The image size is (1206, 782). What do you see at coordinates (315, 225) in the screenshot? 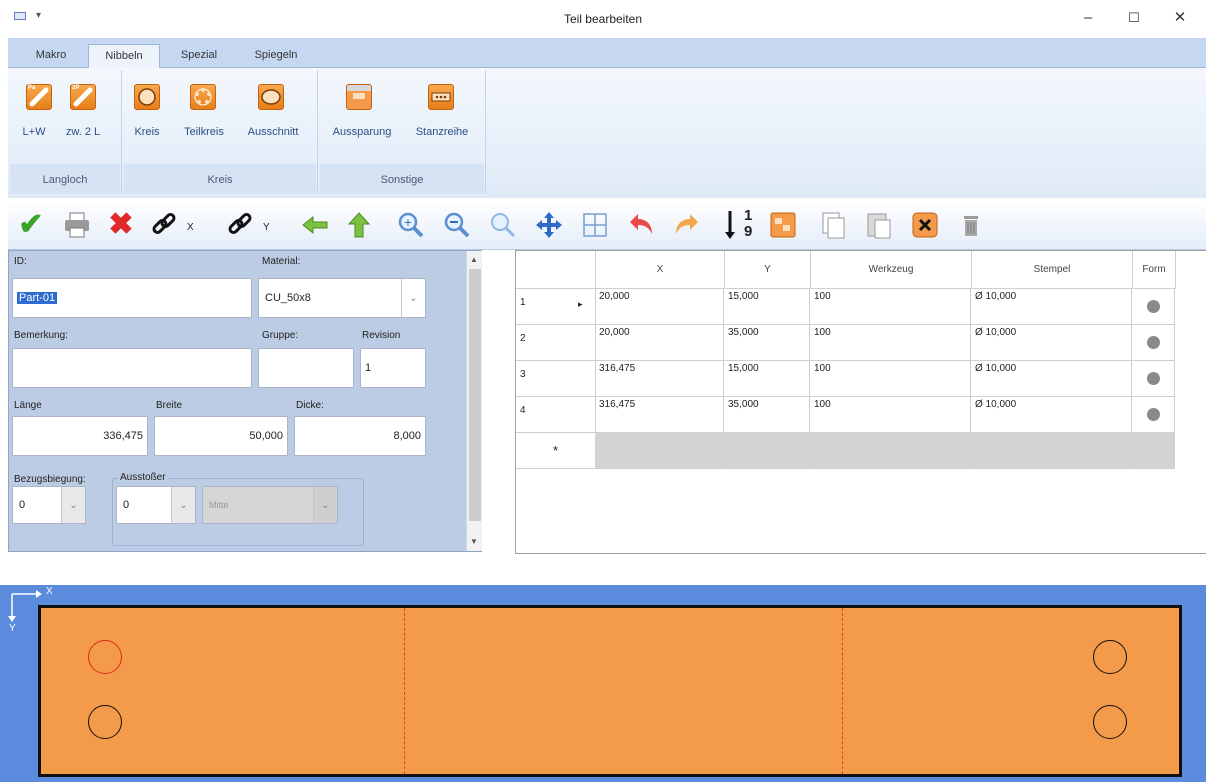
I see `arrow-left-icon` at bounding box center [315, 225].